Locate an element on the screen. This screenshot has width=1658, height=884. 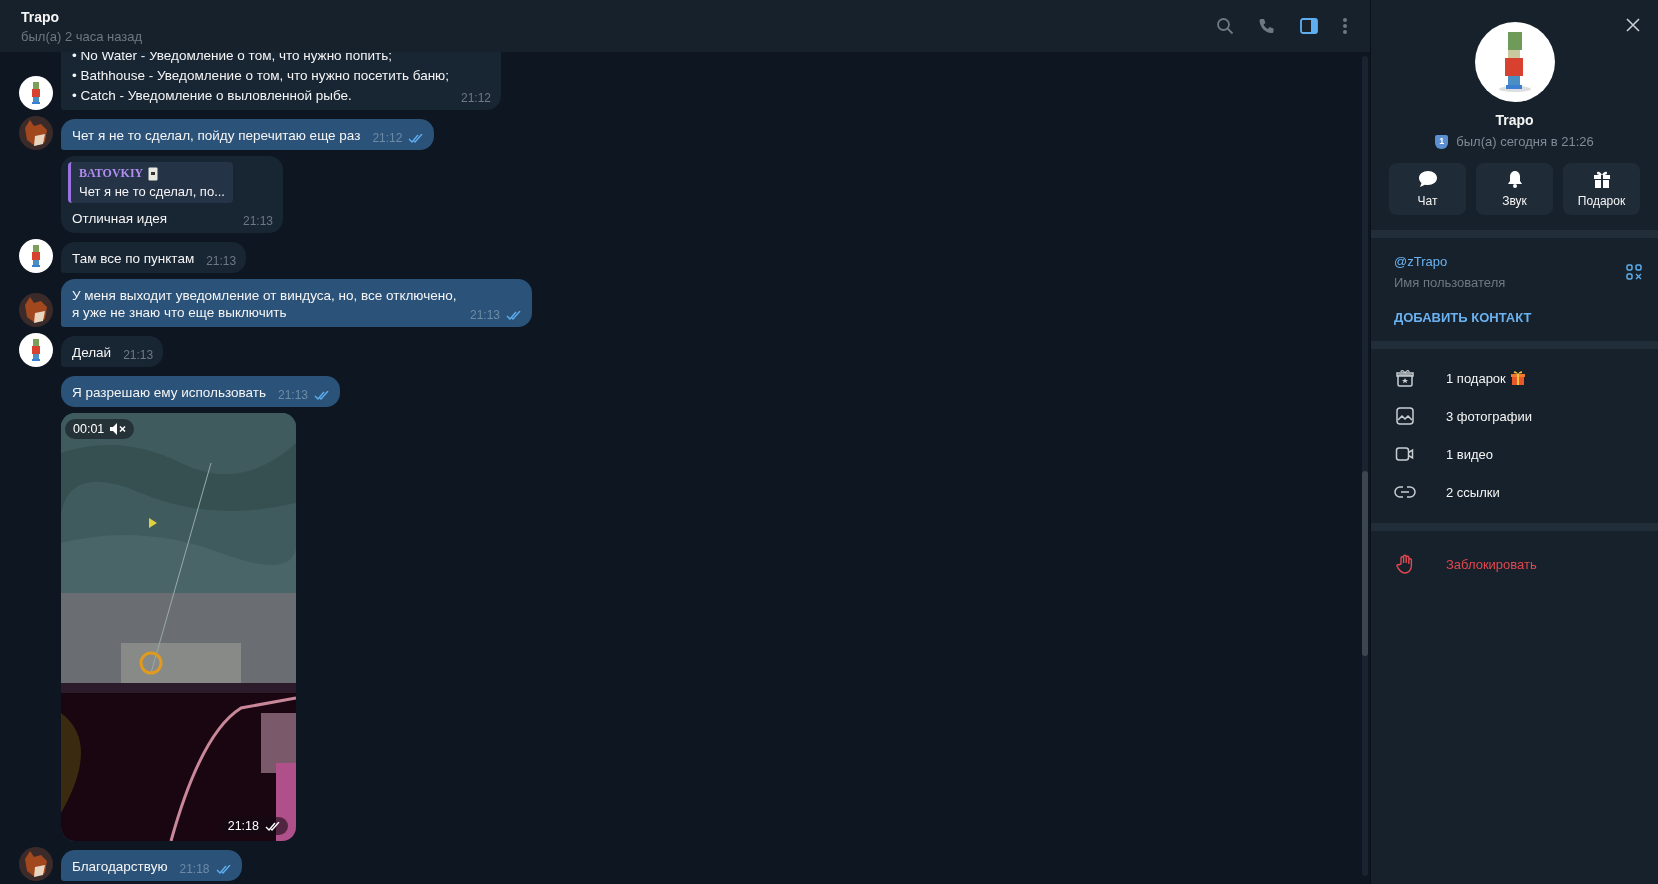
video-message: 00:01 21:18 is located at coordinates (178, 627).